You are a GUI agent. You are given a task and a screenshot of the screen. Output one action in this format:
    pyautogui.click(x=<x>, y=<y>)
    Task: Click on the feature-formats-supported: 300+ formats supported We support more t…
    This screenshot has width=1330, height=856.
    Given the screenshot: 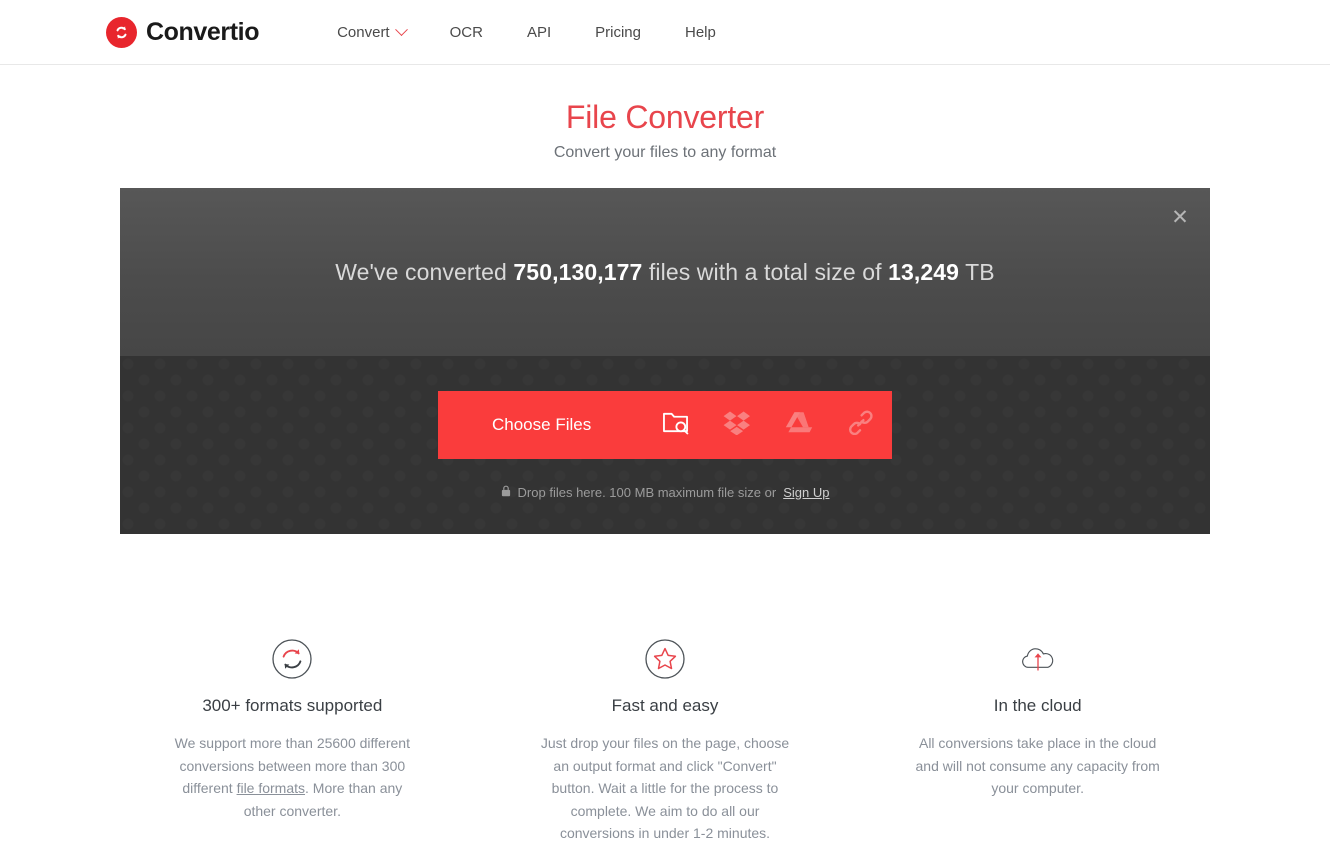 What is the action you would take?
    pyautogui.click(x=292, y=741)
    